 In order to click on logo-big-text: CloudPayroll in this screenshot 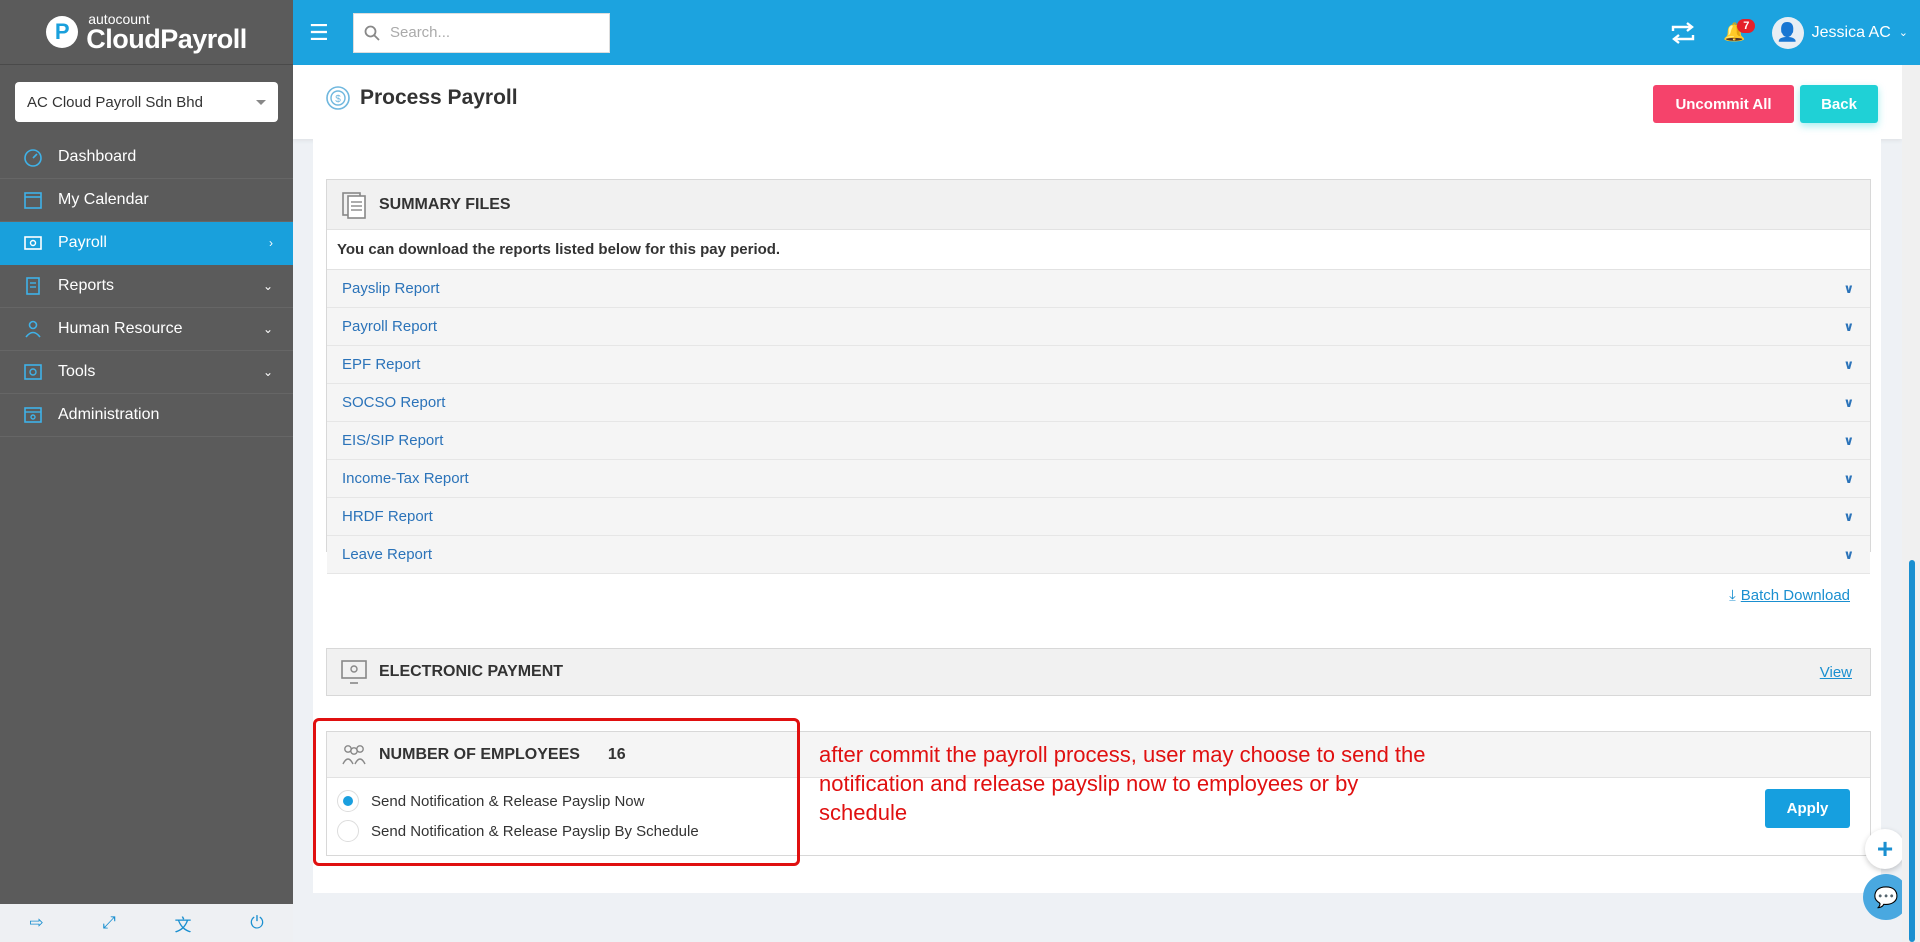, I will do `click(166, 38)`.